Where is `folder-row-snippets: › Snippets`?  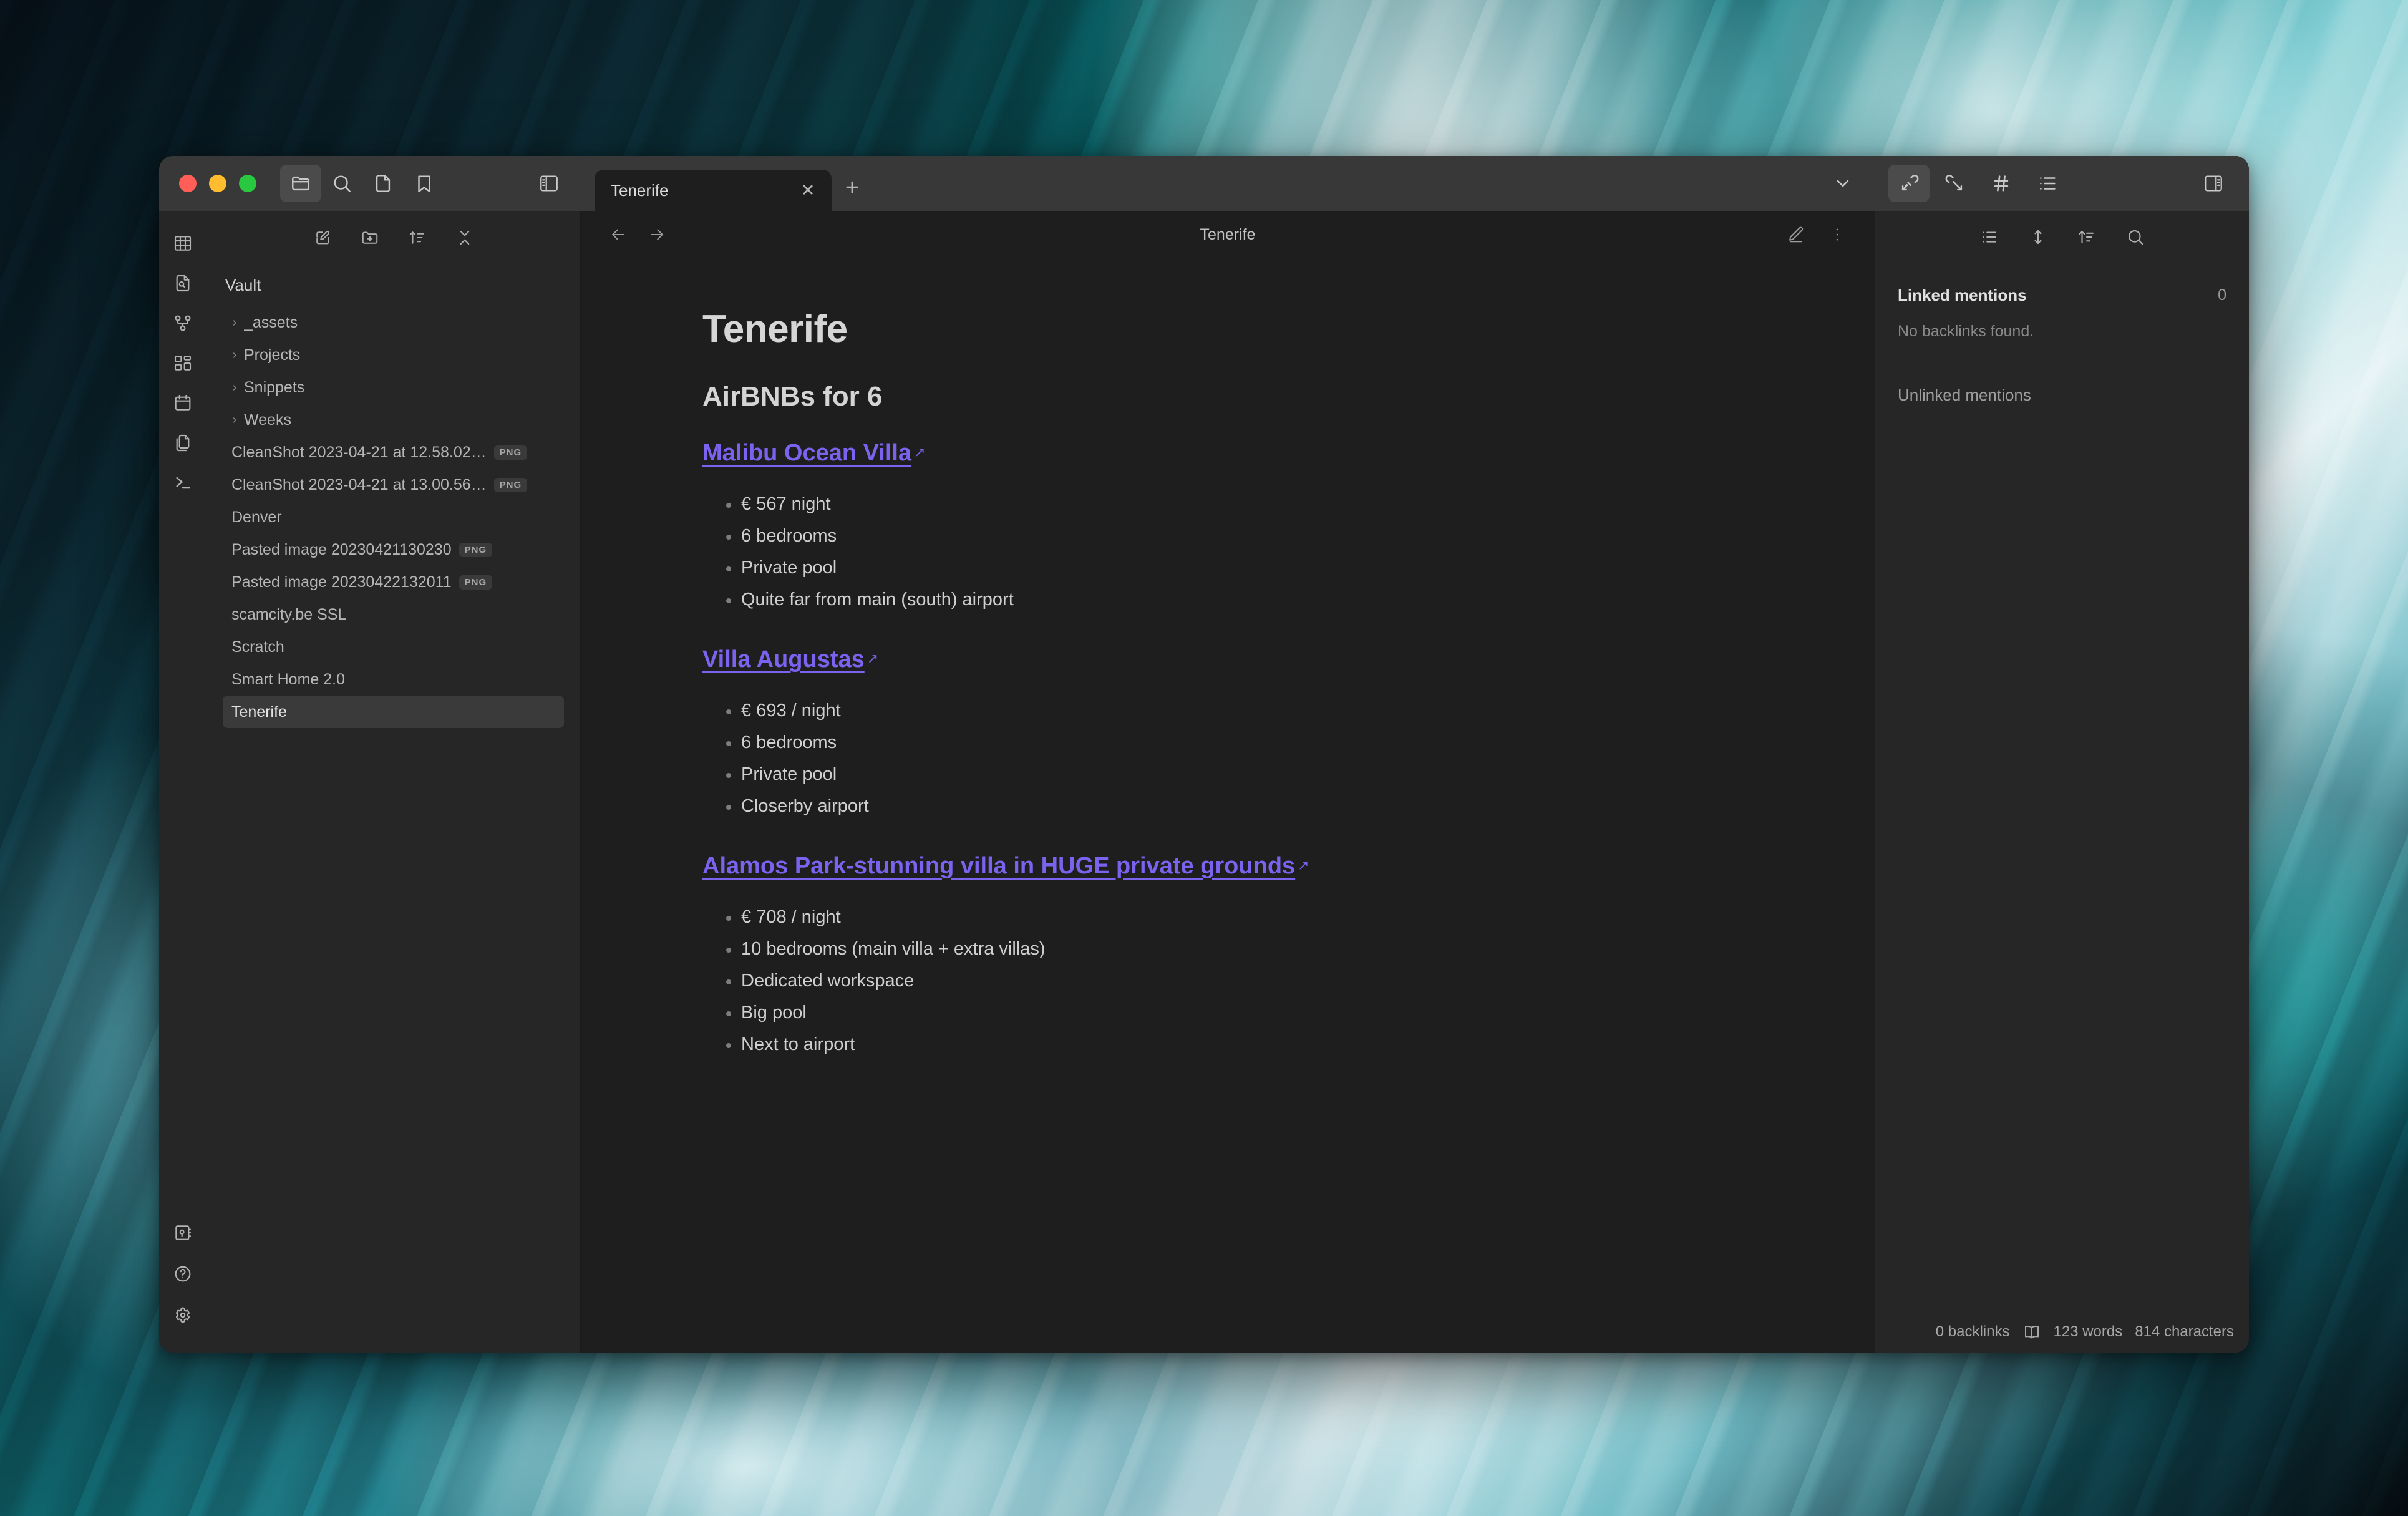
folder-row-snippets: › Snippets is located at coordinates (393, 387).